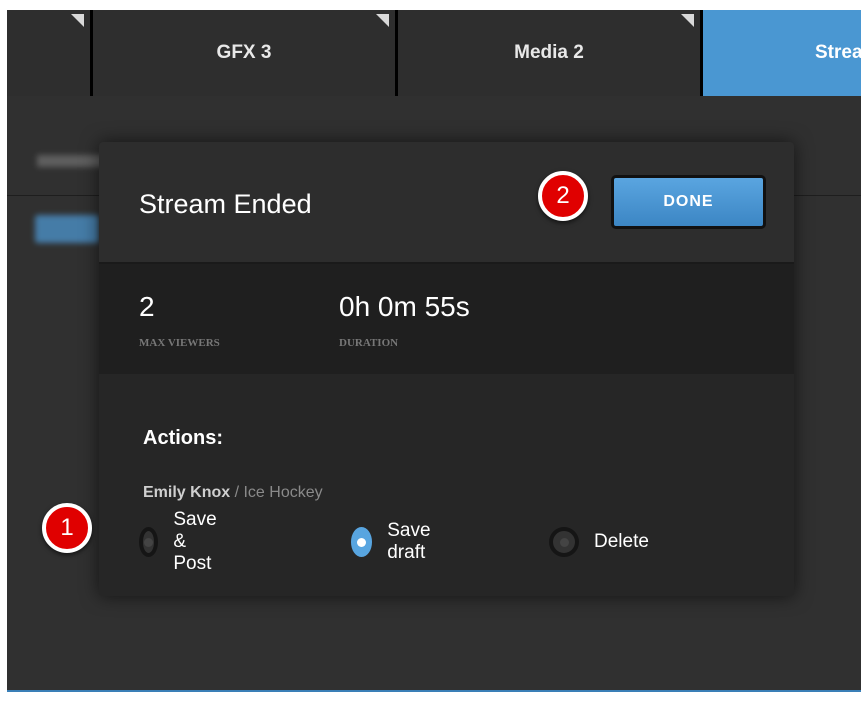  I want to click on max-viewers-label: MAX VIEWERS, so click(179, 343).